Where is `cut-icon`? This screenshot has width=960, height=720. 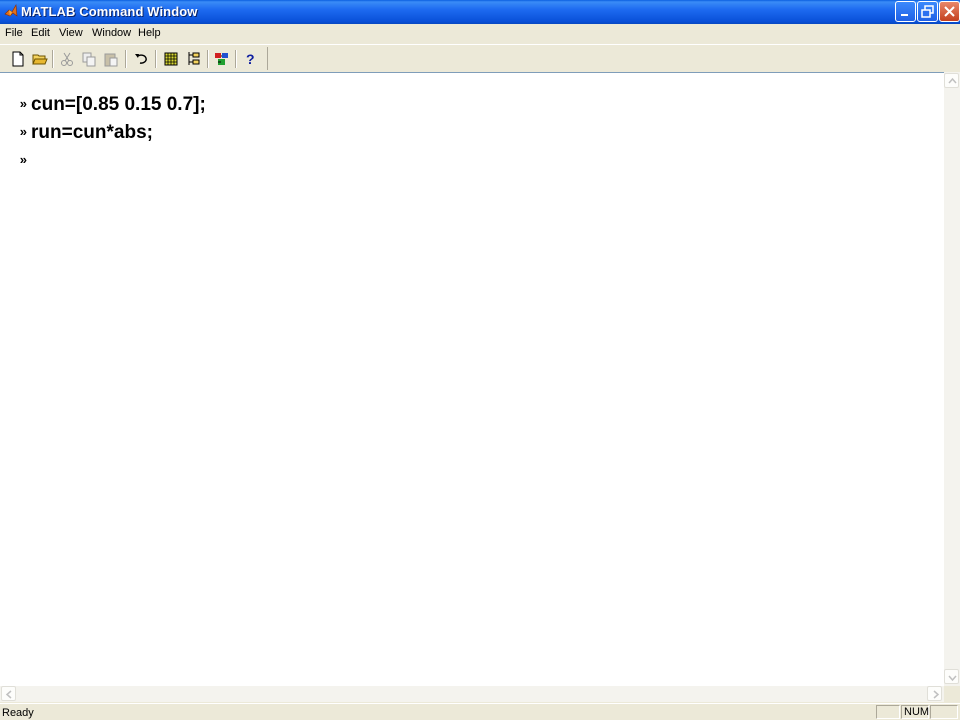 cut-icon is located at coordinates (67, 59).